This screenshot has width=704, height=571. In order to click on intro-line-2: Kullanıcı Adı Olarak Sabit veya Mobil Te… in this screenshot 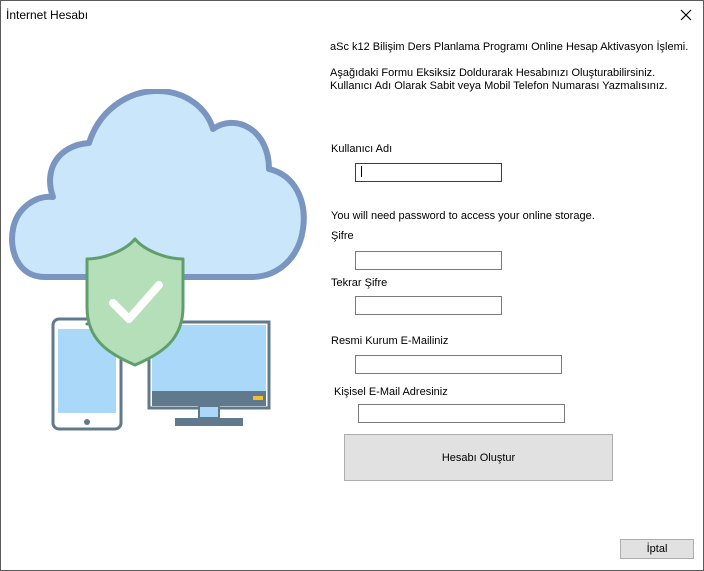, I will do `click(499, 86)`.